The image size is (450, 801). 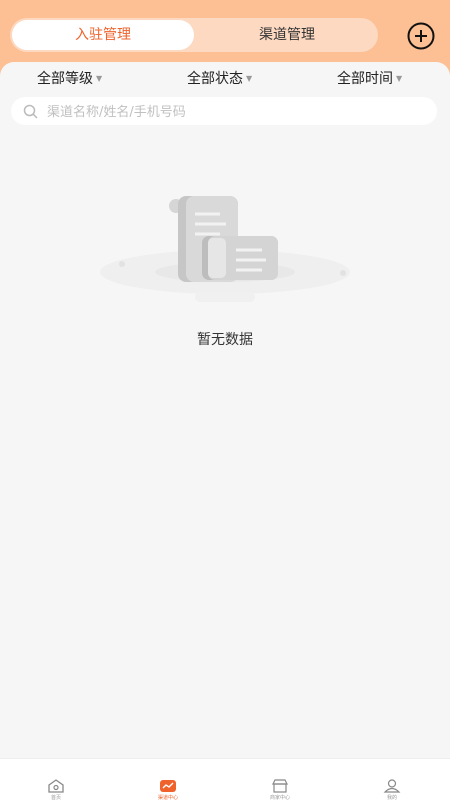 I want to click on tabbar-item-store-center: 商家中心, so click(x=280, y=780).